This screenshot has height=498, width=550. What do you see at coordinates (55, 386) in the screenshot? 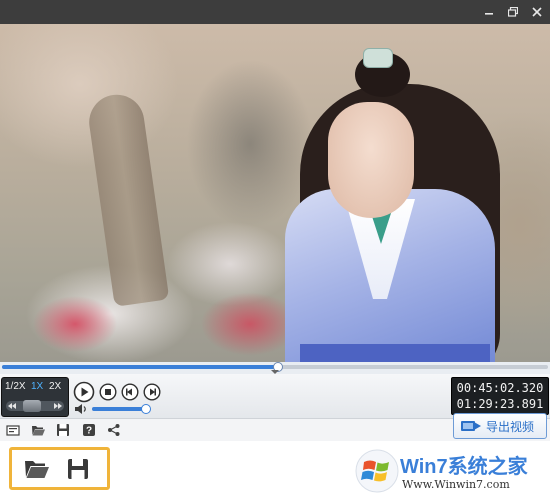
I see `speed-double: 2X` at bounding box center [55, 386].